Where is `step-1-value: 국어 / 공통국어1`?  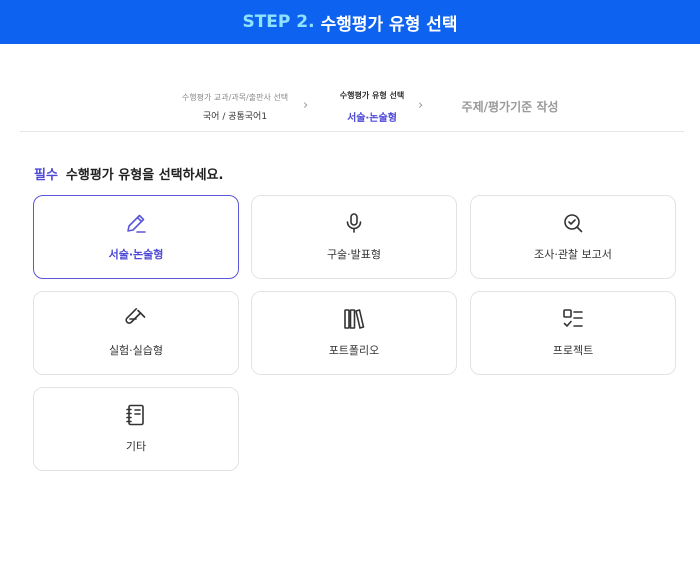
step-1-value: 국어 / 공통국어1 is located at coordinates (235, 117).